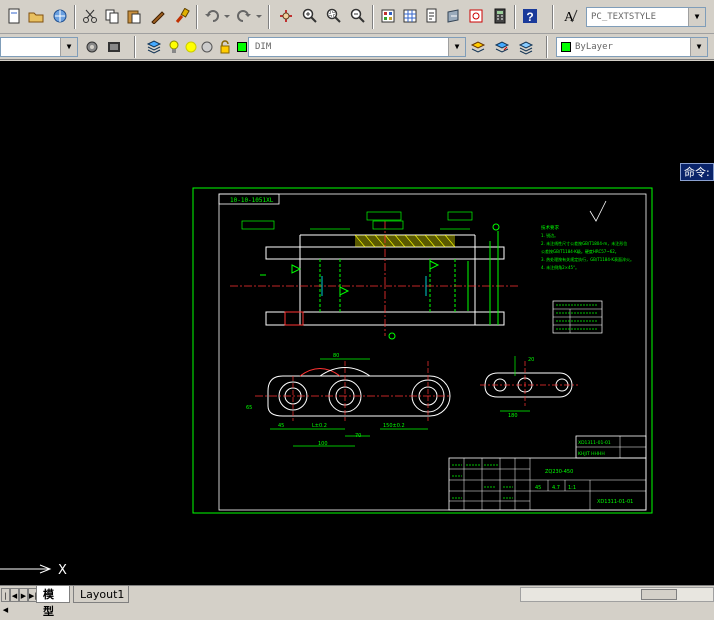 The image size is (714, 620). I want to click on make-current-icon, so click(478, 47).